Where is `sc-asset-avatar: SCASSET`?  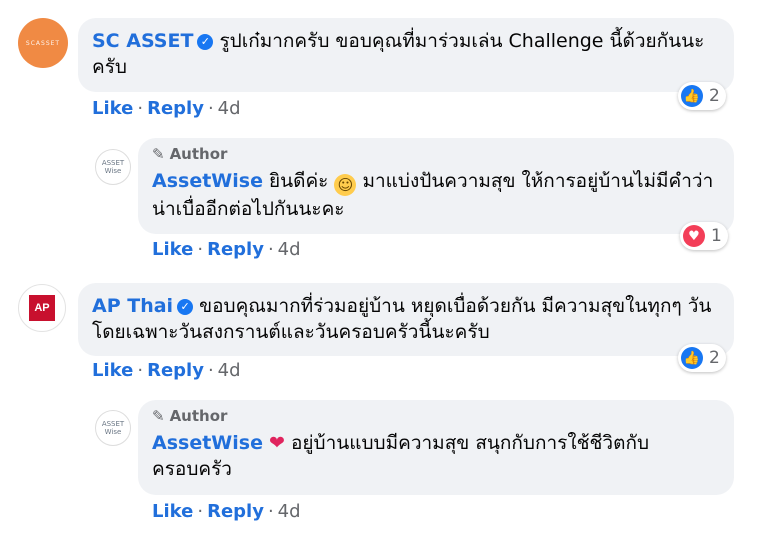 sc-asset-avatar: SCASSET is located at coordinates (43, 43).